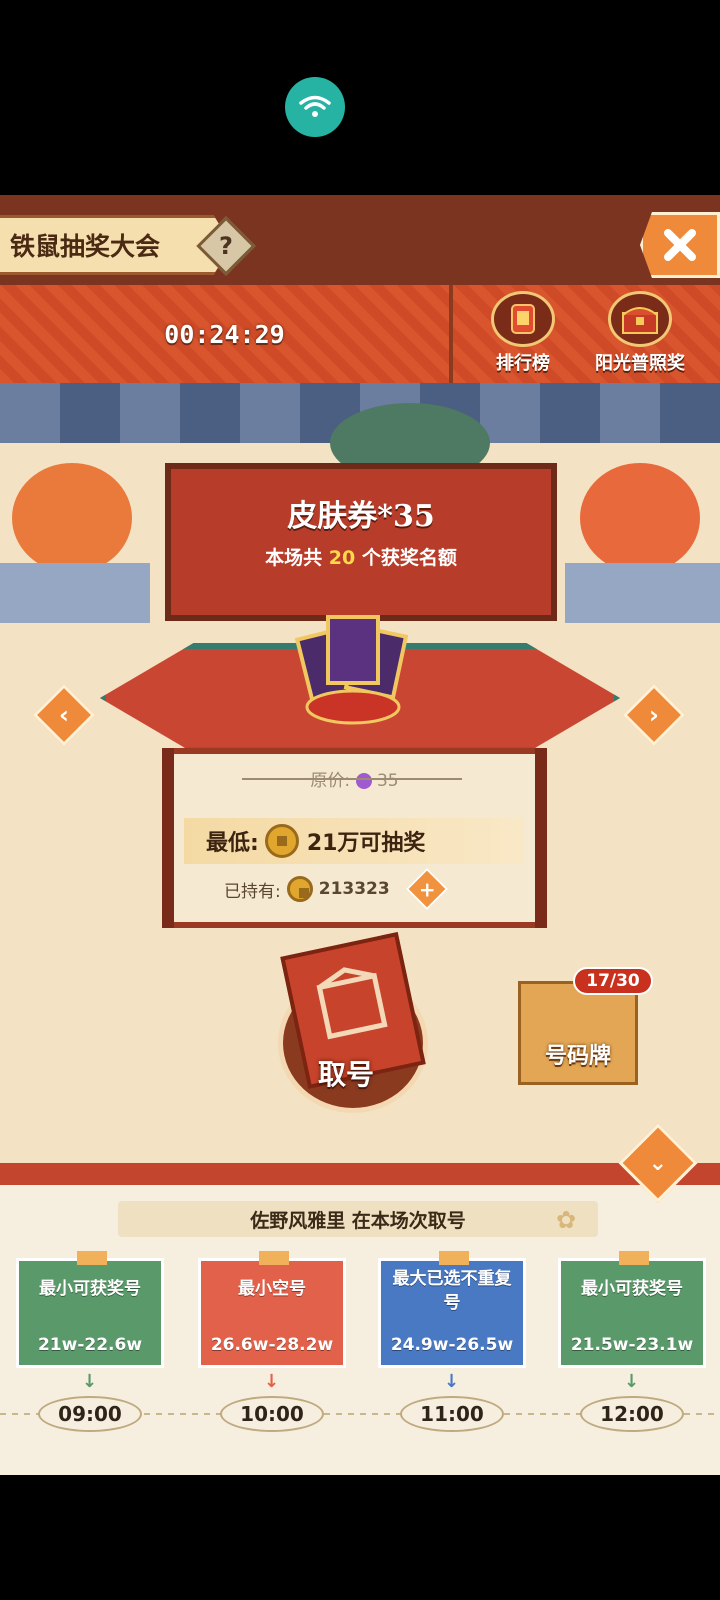 The image size is (720, 1600). Describe the element at coordinates (90, 1309) in the screenshot. I see `number-range-card: 最小可获奖号 21w-22.6w` at that location.